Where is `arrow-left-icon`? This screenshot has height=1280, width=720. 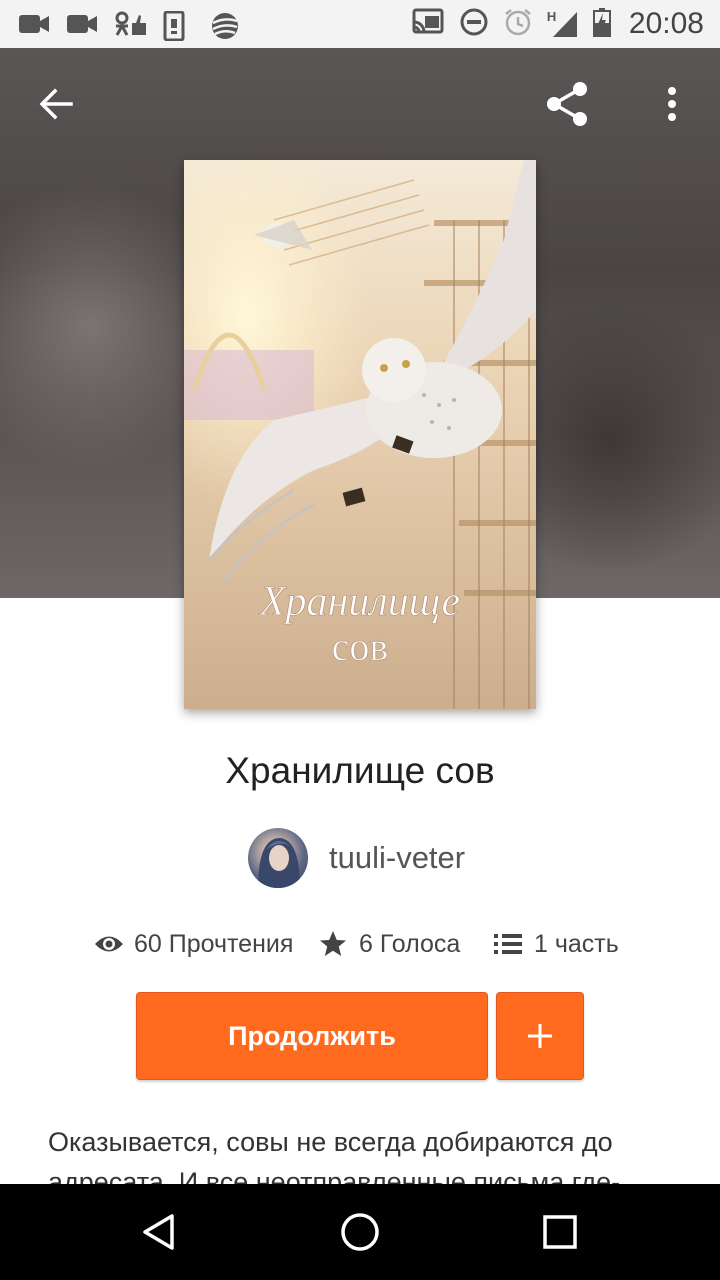
arrow-left-icon is located at coordinates (56, 104).